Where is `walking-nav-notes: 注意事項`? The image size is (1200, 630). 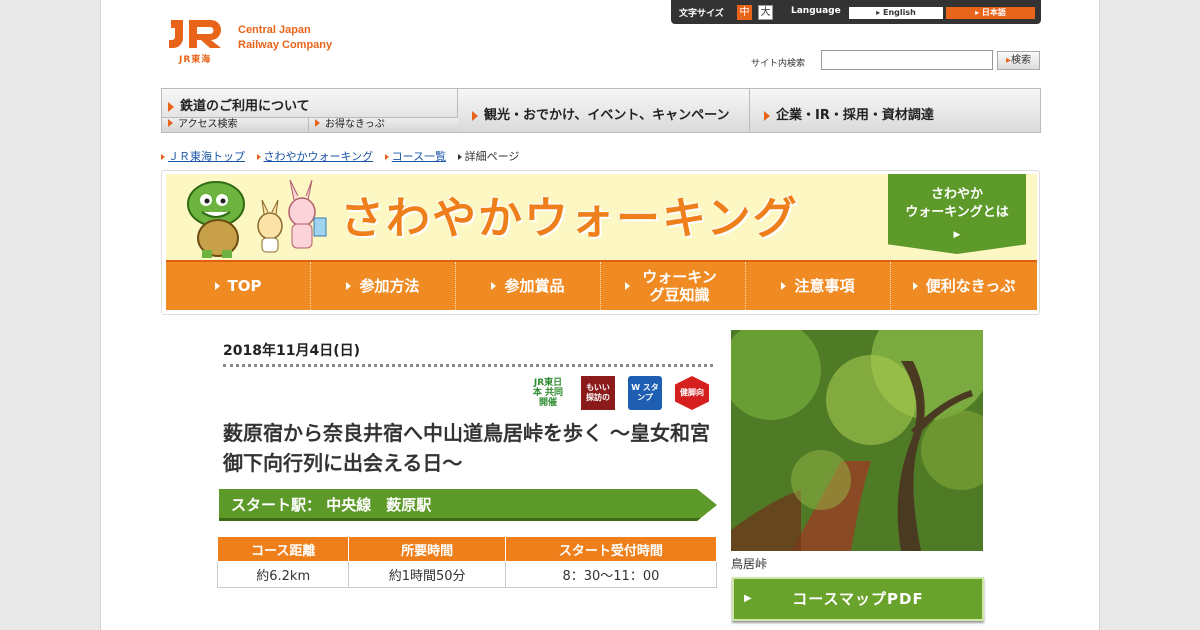 walking-nav-notes: 注意事項 is located at coordinates (818, 286).